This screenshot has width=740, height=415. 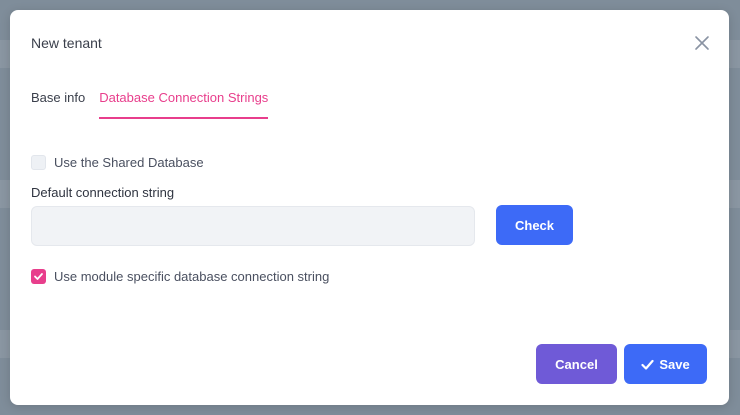 I want to click on save-button: Save, so click(x=665, y=364).